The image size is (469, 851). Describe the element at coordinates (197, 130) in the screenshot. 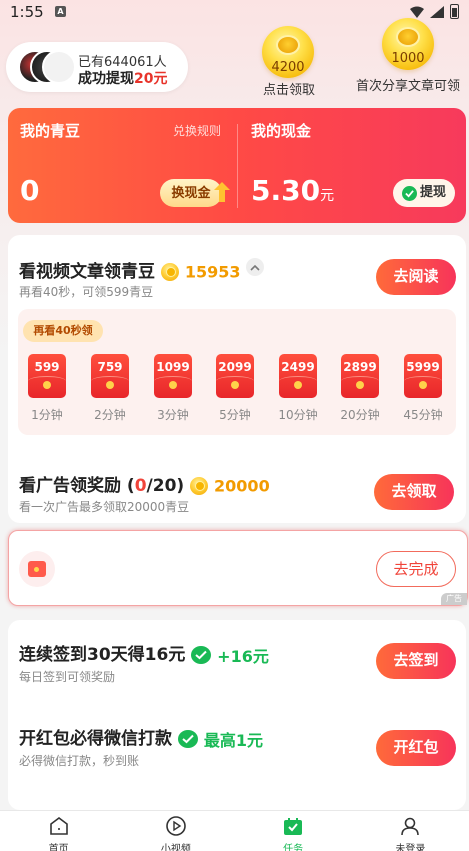

I see `exchange-rules-link: 兑换规则` at that location.